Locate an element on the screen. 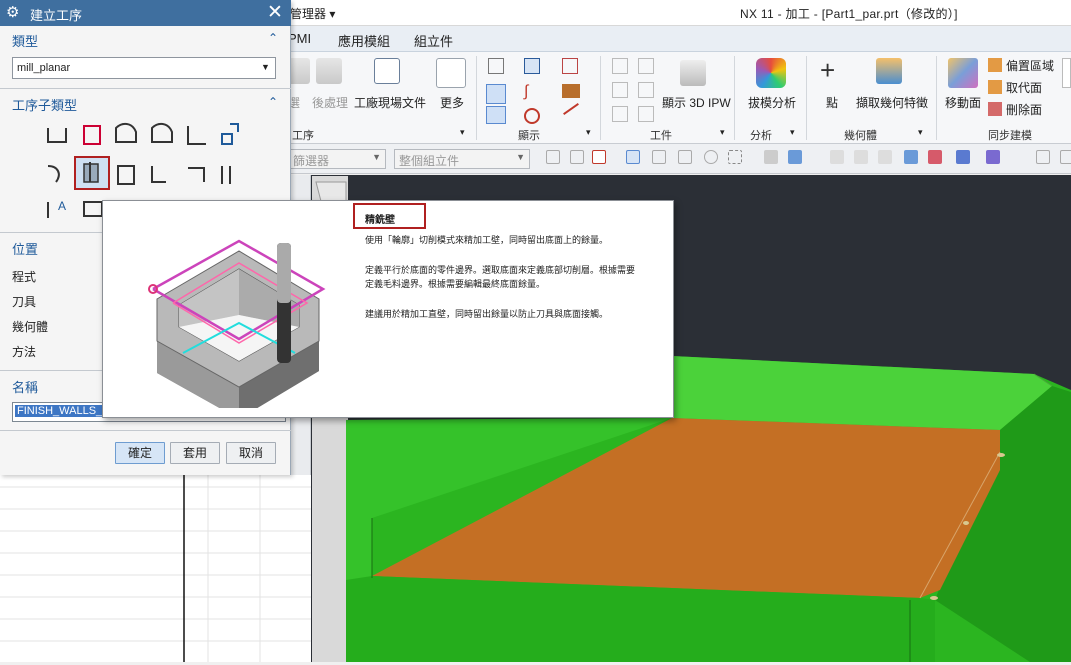 The width and height of the screenshot is (1071, 665). extract-geometry-label: 擷取幾何特徵 is located at coordinates (892, 102).